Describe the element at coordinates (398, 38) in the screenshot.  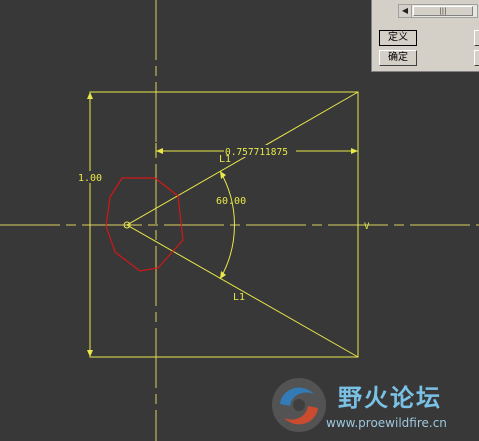
I see `define-button: 定义` at that location.